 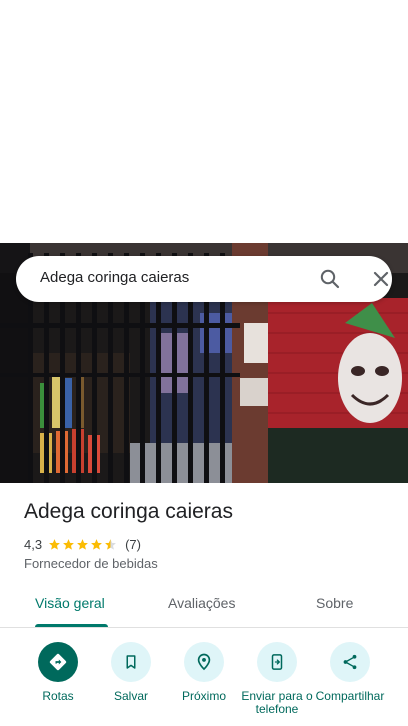 What do you see at coordinates (330, 279) in the screenshot?
I see `search-icon` at bounding box center [330, 279].